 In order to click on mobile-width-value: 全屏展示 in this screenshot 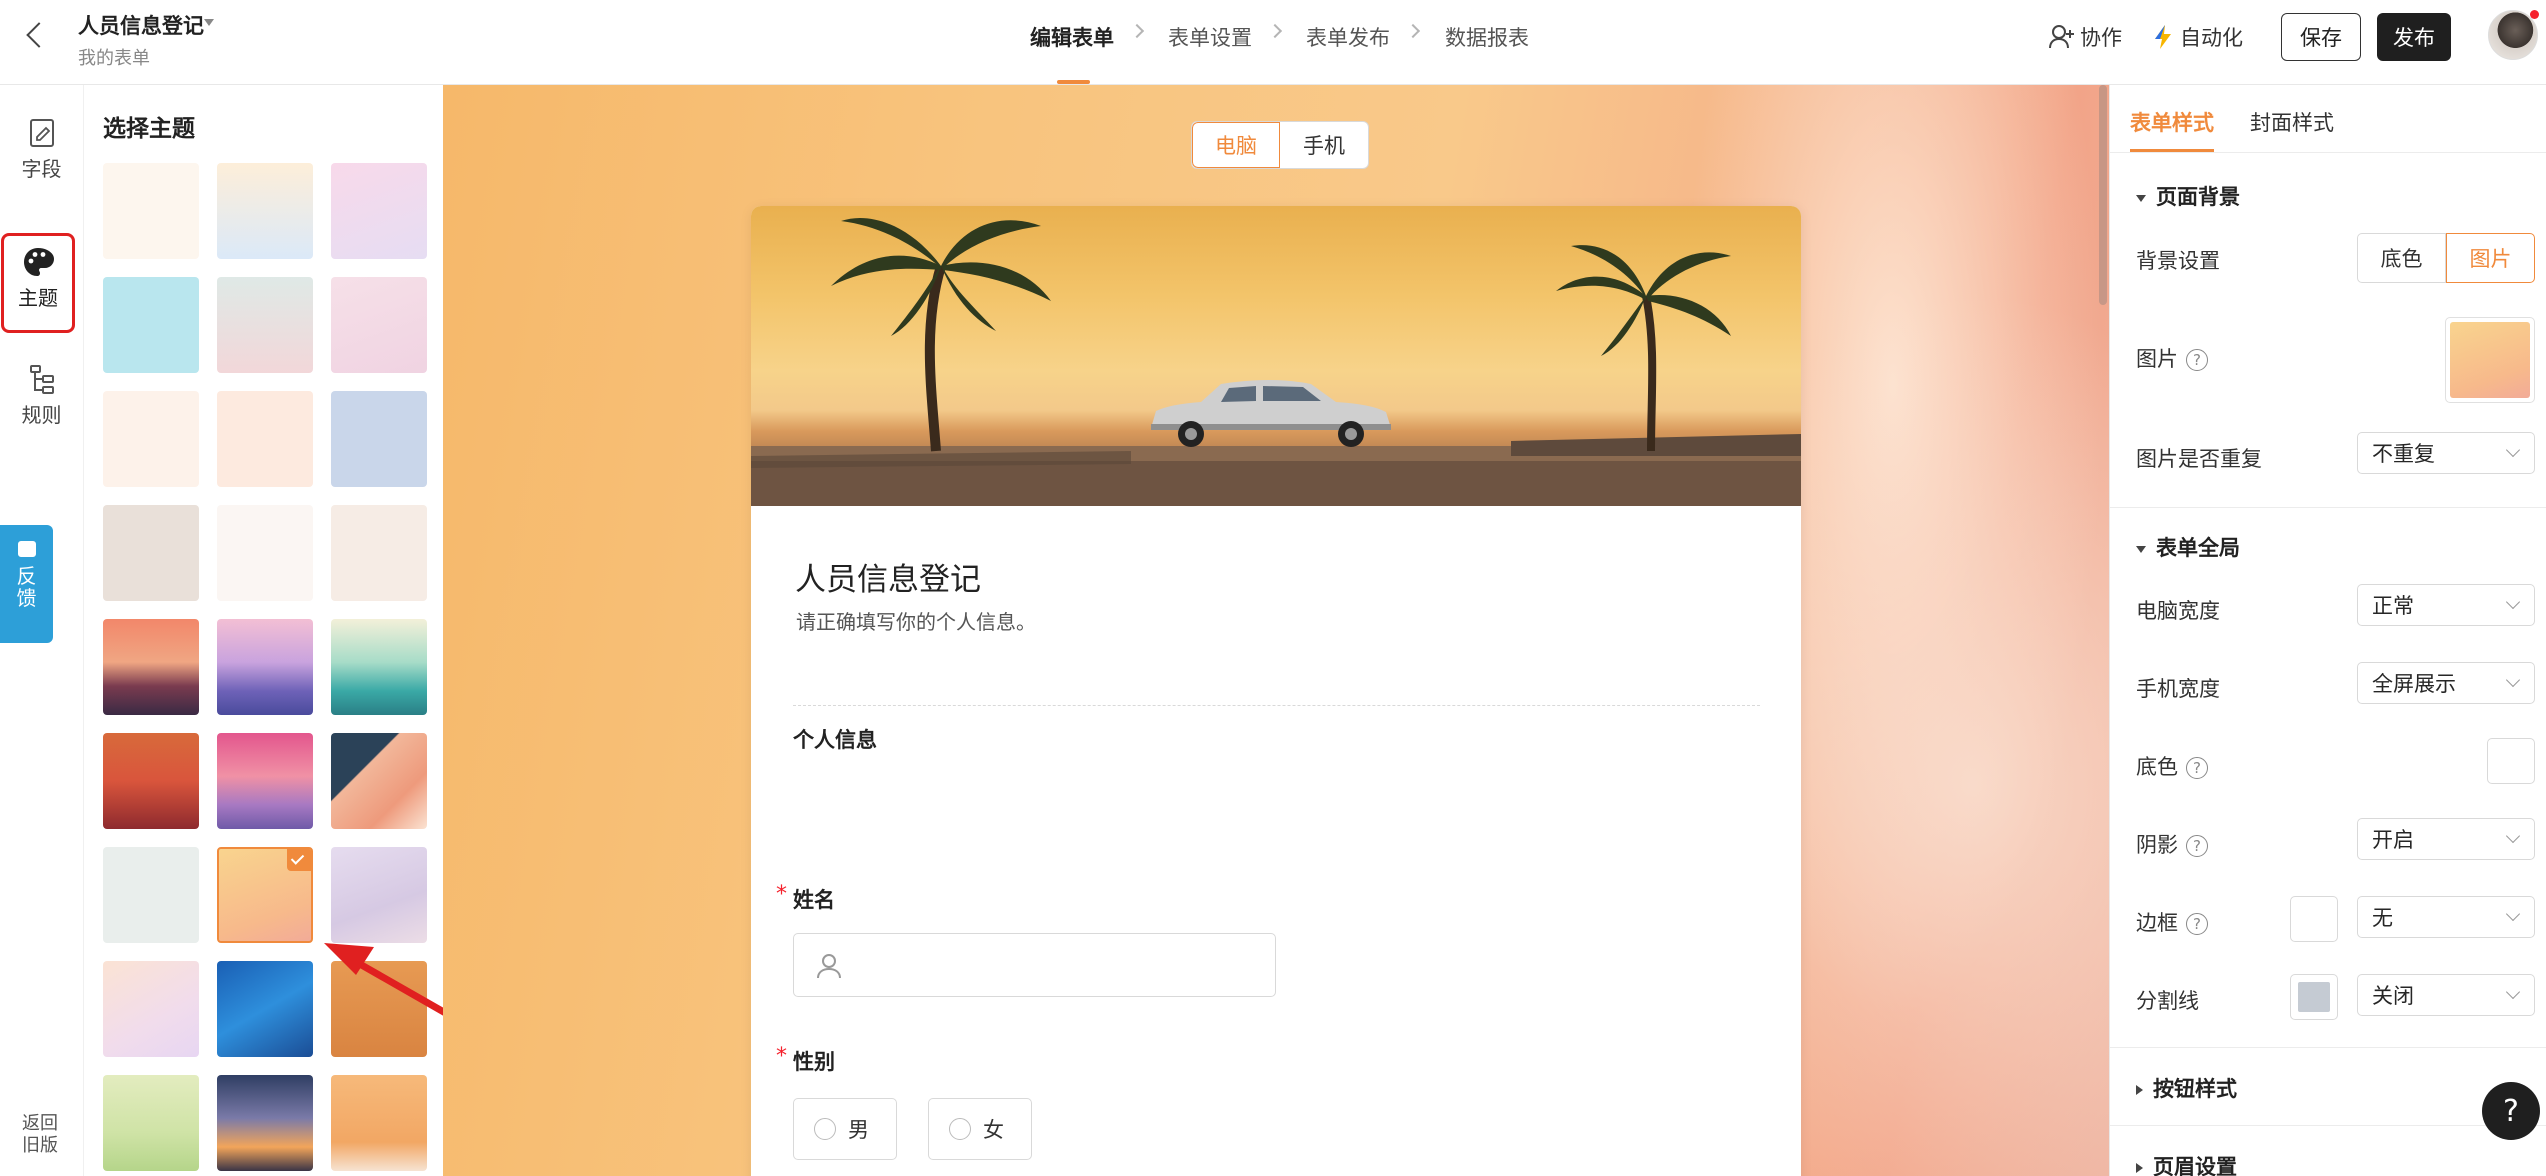, I will do `click(2414, 684)`.